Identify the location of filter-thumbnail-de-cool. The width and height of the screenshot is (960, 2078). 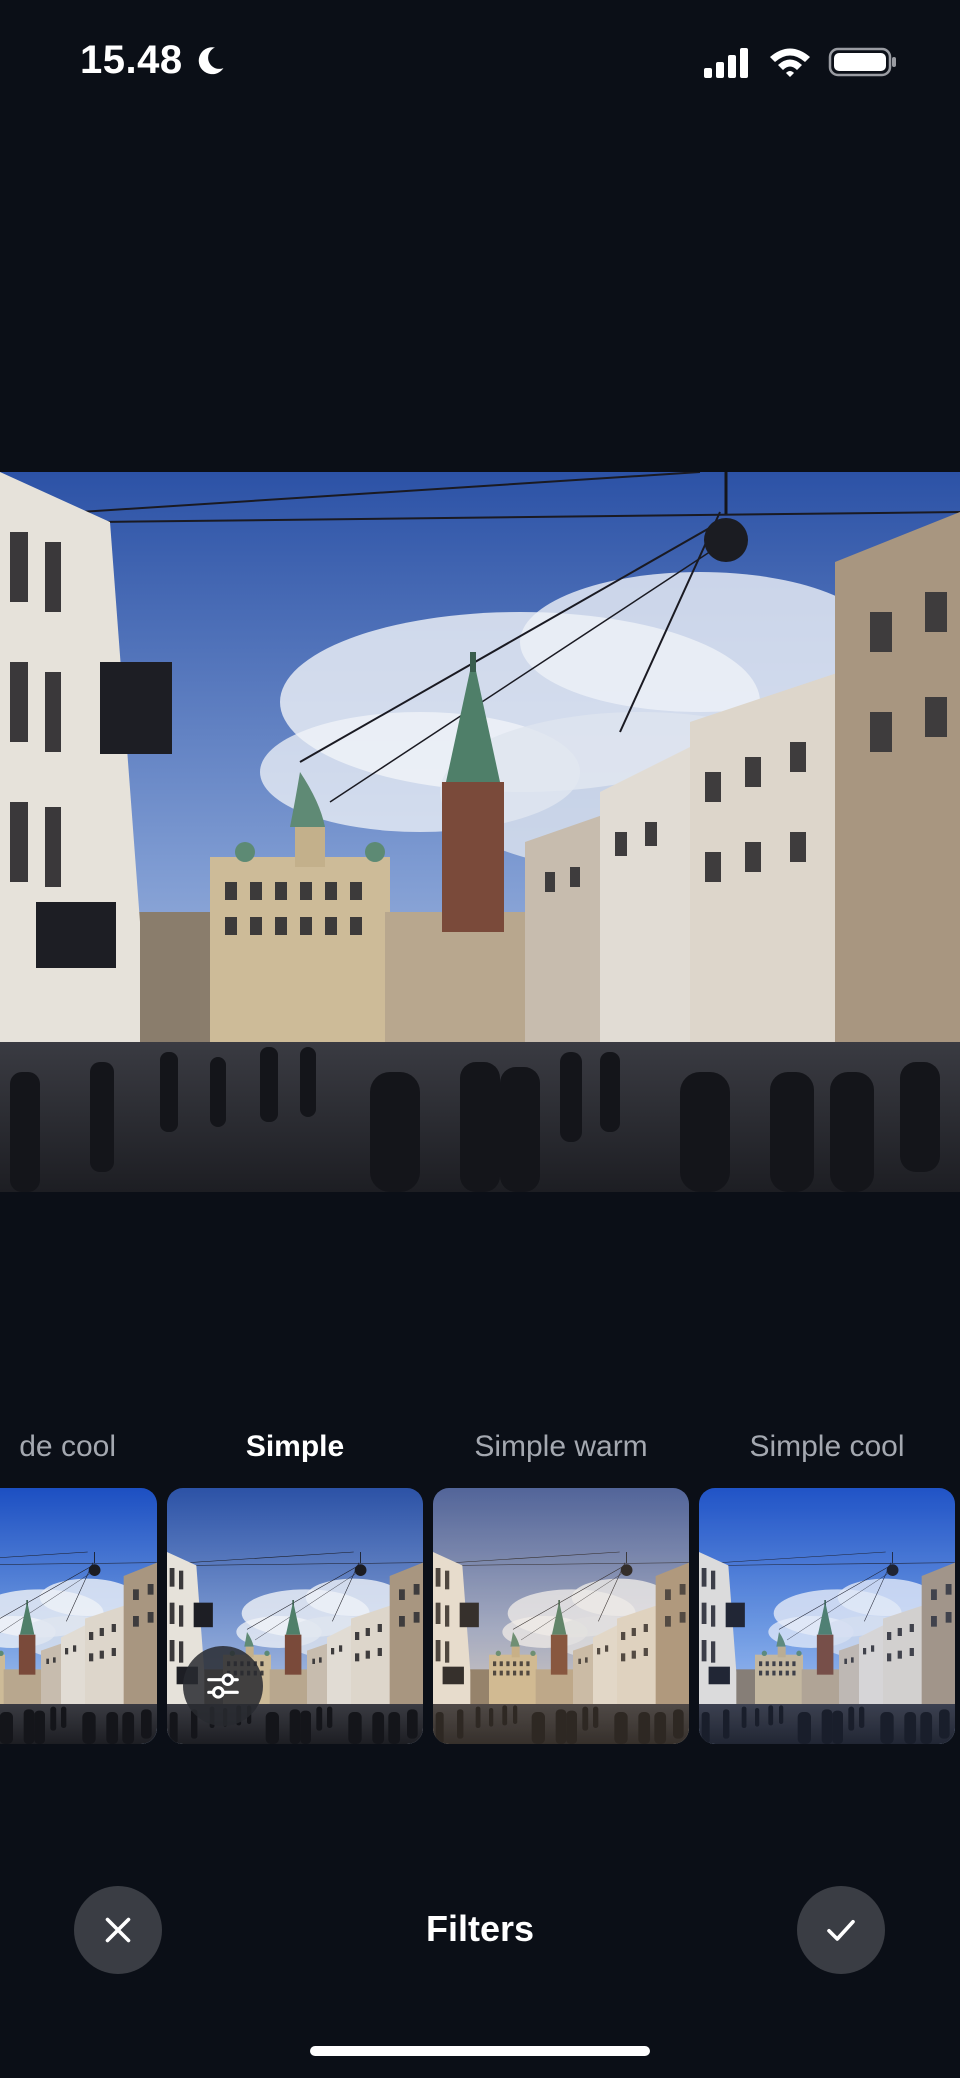
(78, 1616).